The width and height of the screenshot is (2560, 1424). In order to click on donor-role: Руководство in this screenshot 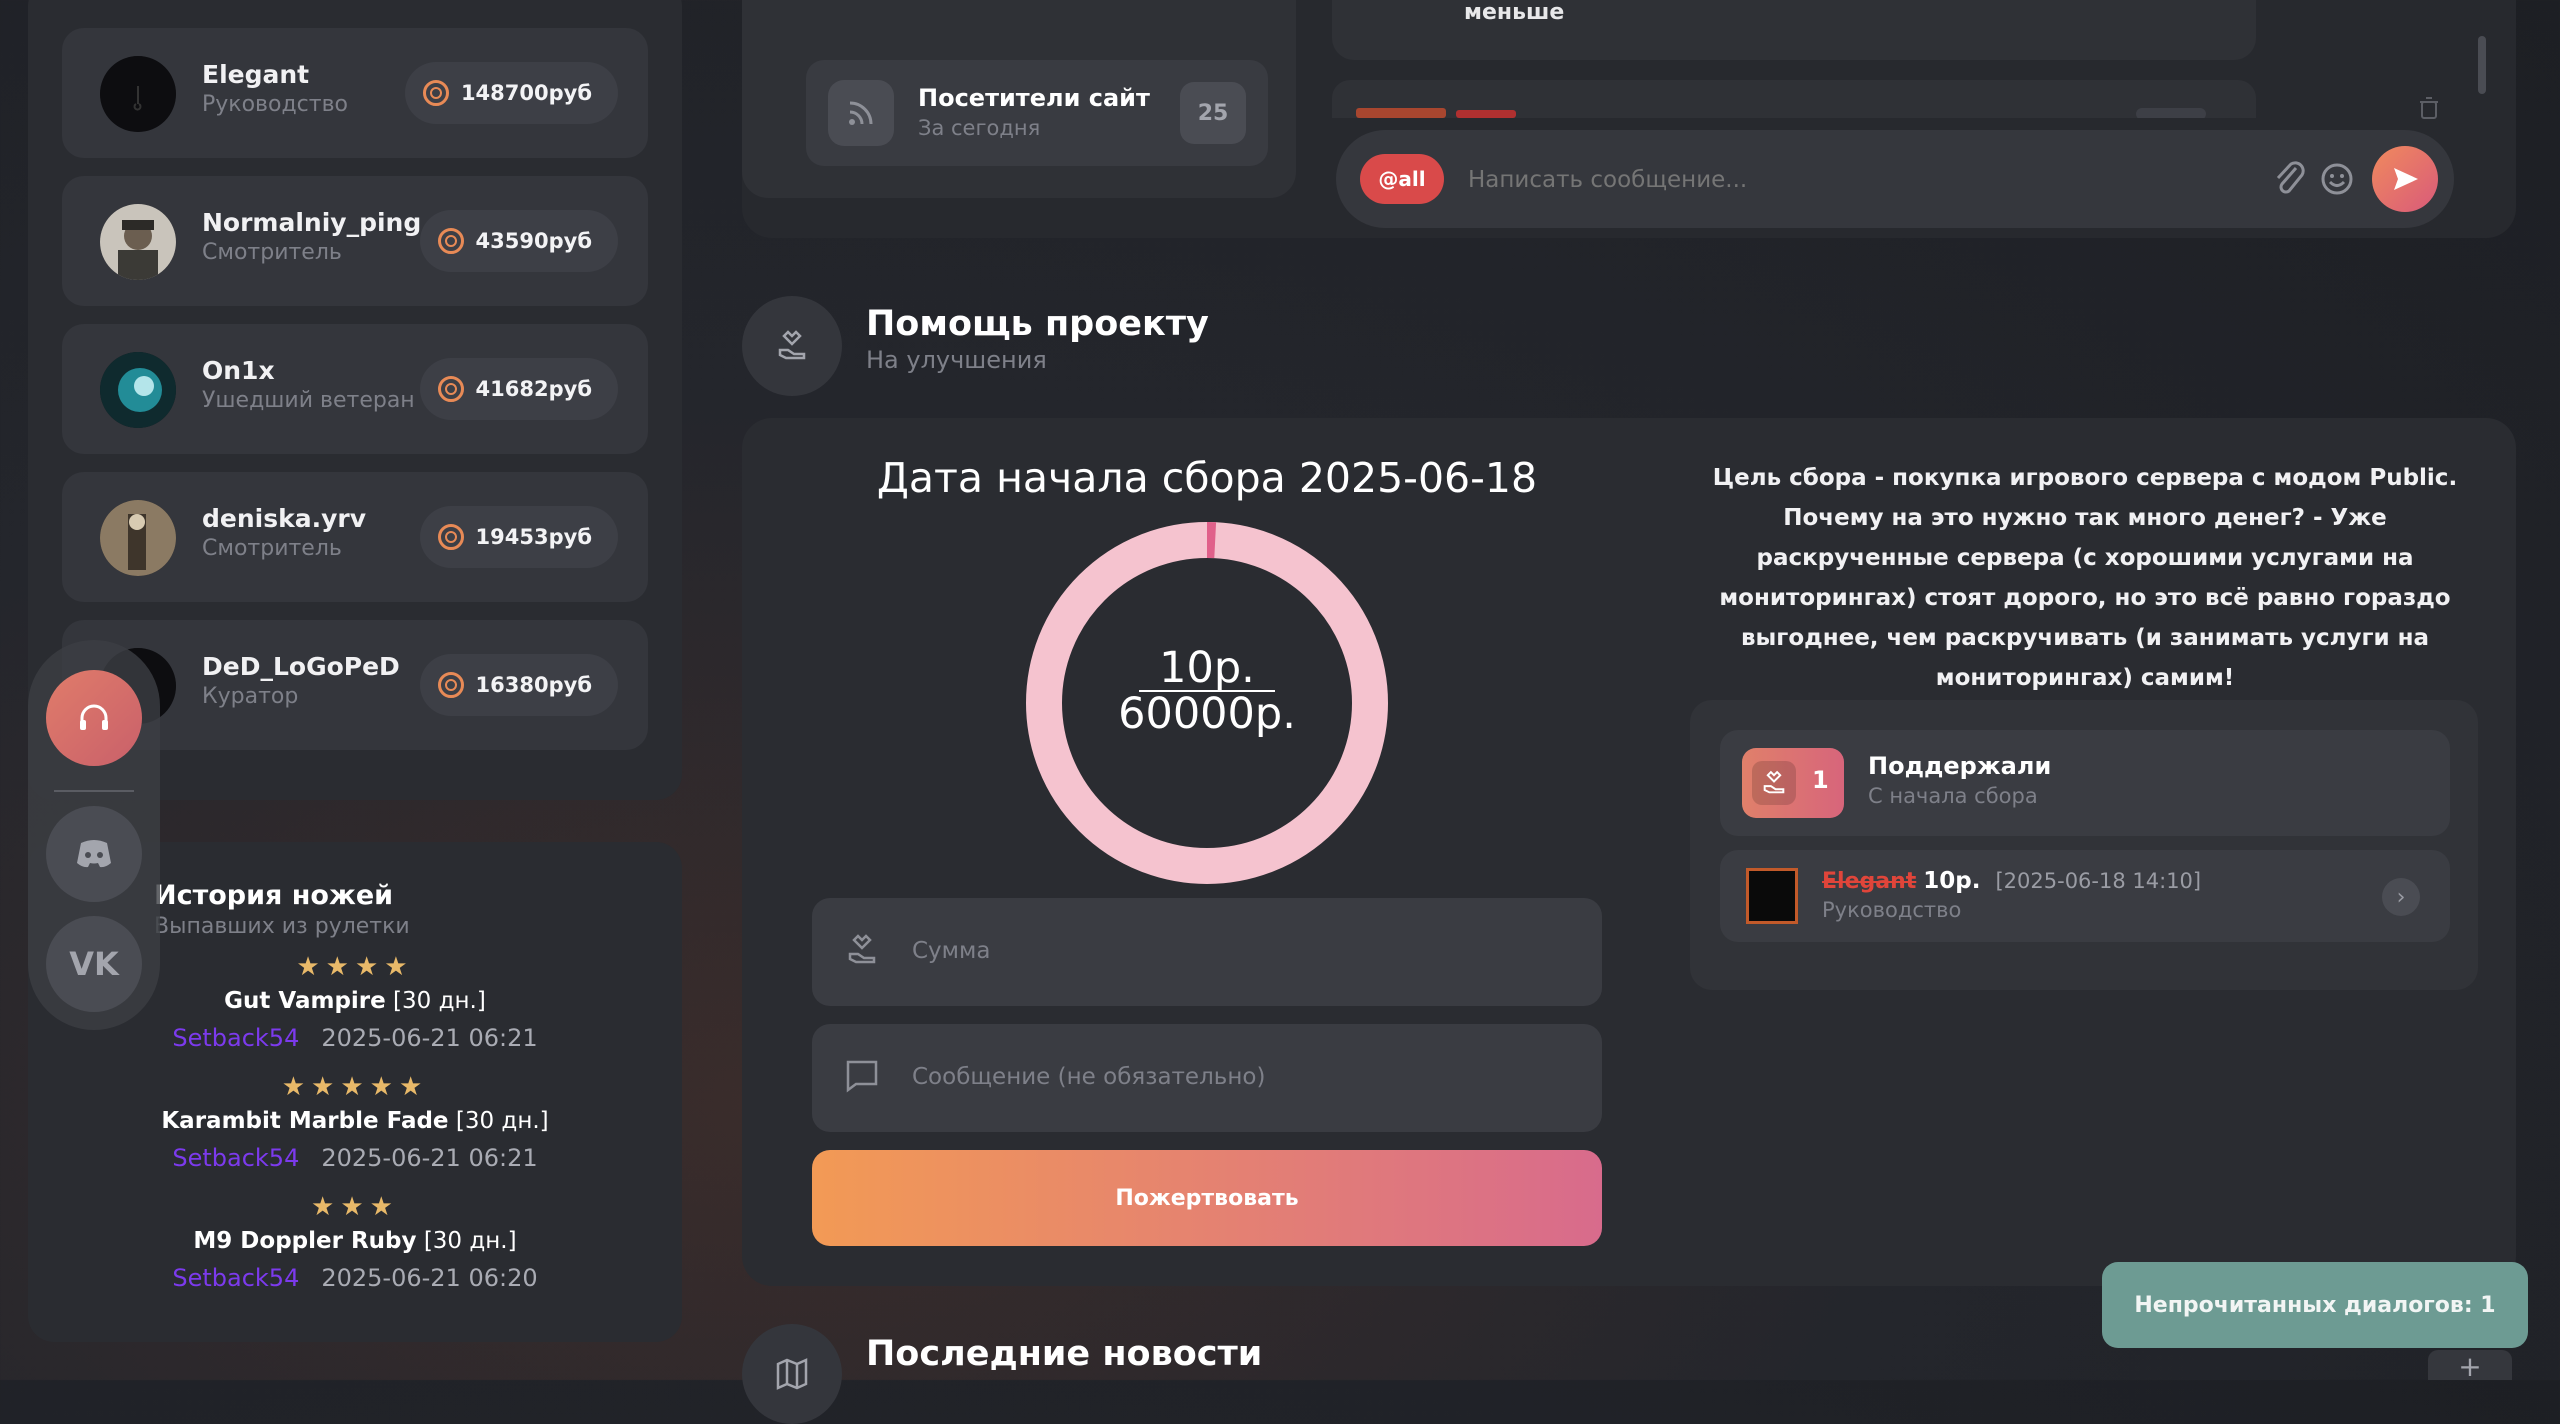, I will do `click(1891, 910)`.